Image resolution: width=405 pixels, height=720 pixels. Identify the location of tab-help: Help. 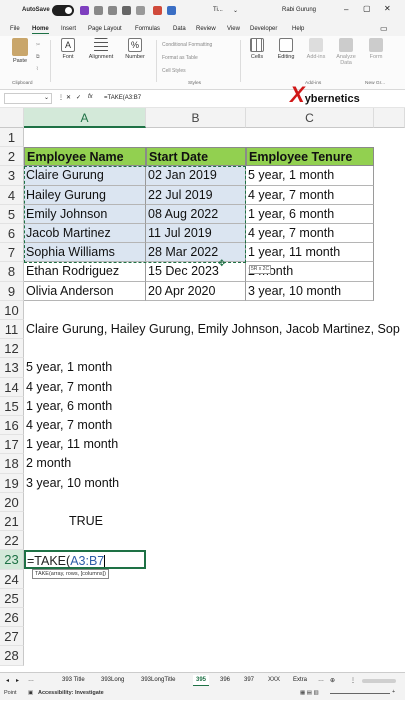
(298, 29).